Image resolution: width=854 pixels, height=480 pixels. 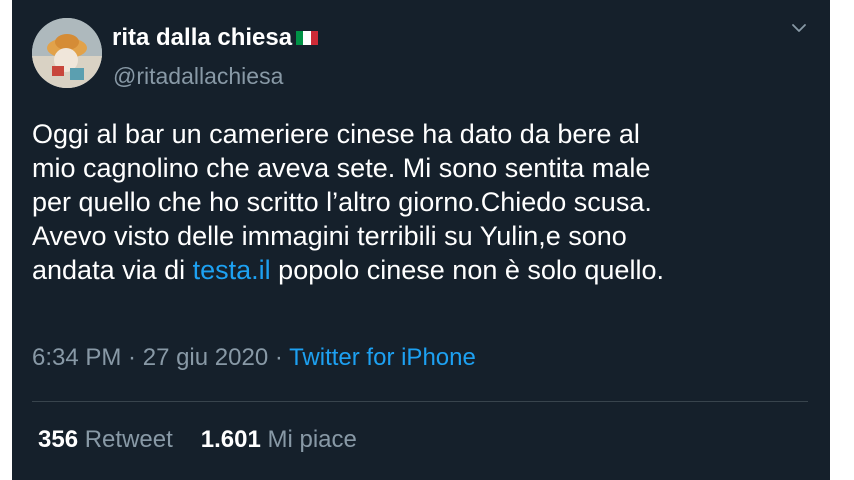 I want to click on like-label: Mi piace, so click(x=312, y=439).